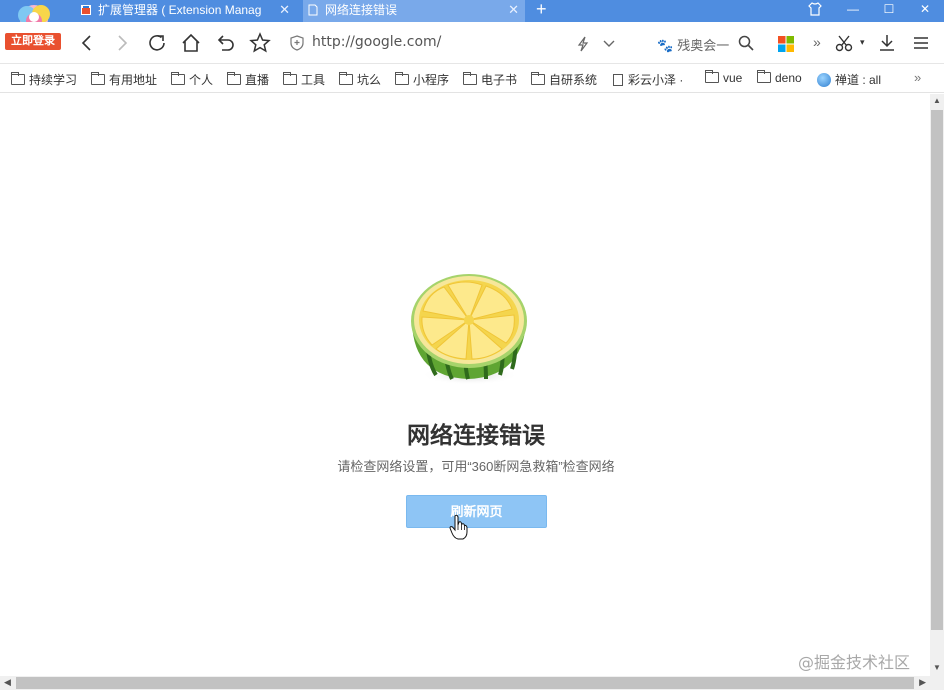 The height and width of the screenshot is (690, 944). What do you see at coordinates (723, 77) in the screenshot?
I see `bookmark-item: vue` at bounding box center [723, 77].